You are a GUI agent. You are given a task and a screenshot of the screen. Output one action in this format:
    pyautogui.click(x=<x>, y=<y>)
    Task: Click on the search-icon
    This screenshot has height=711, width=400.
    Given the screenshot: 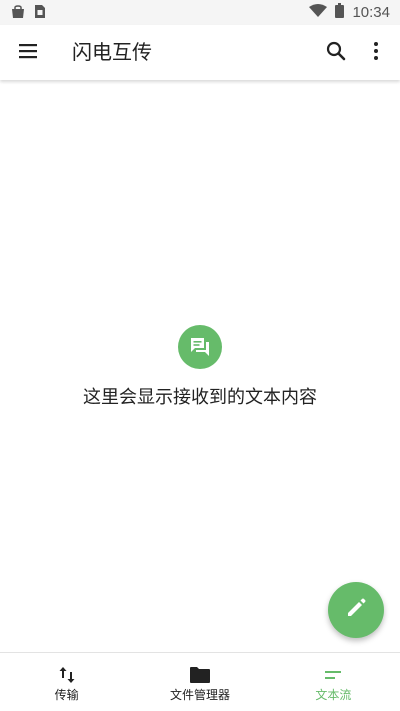 What is the action you would take?
    pyautogui.click(x=336, y=53)
    